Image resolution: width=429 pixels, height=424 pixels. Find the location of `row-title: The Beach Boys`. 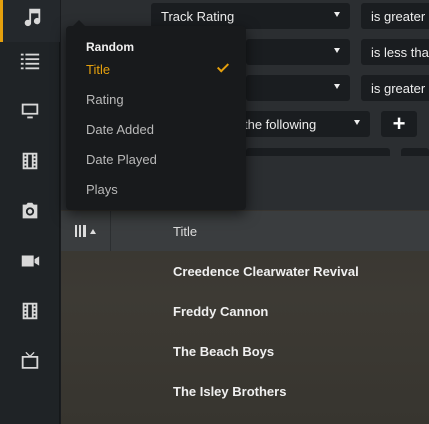

row-title: The Beach Boys is located at coordinates (224, 351).